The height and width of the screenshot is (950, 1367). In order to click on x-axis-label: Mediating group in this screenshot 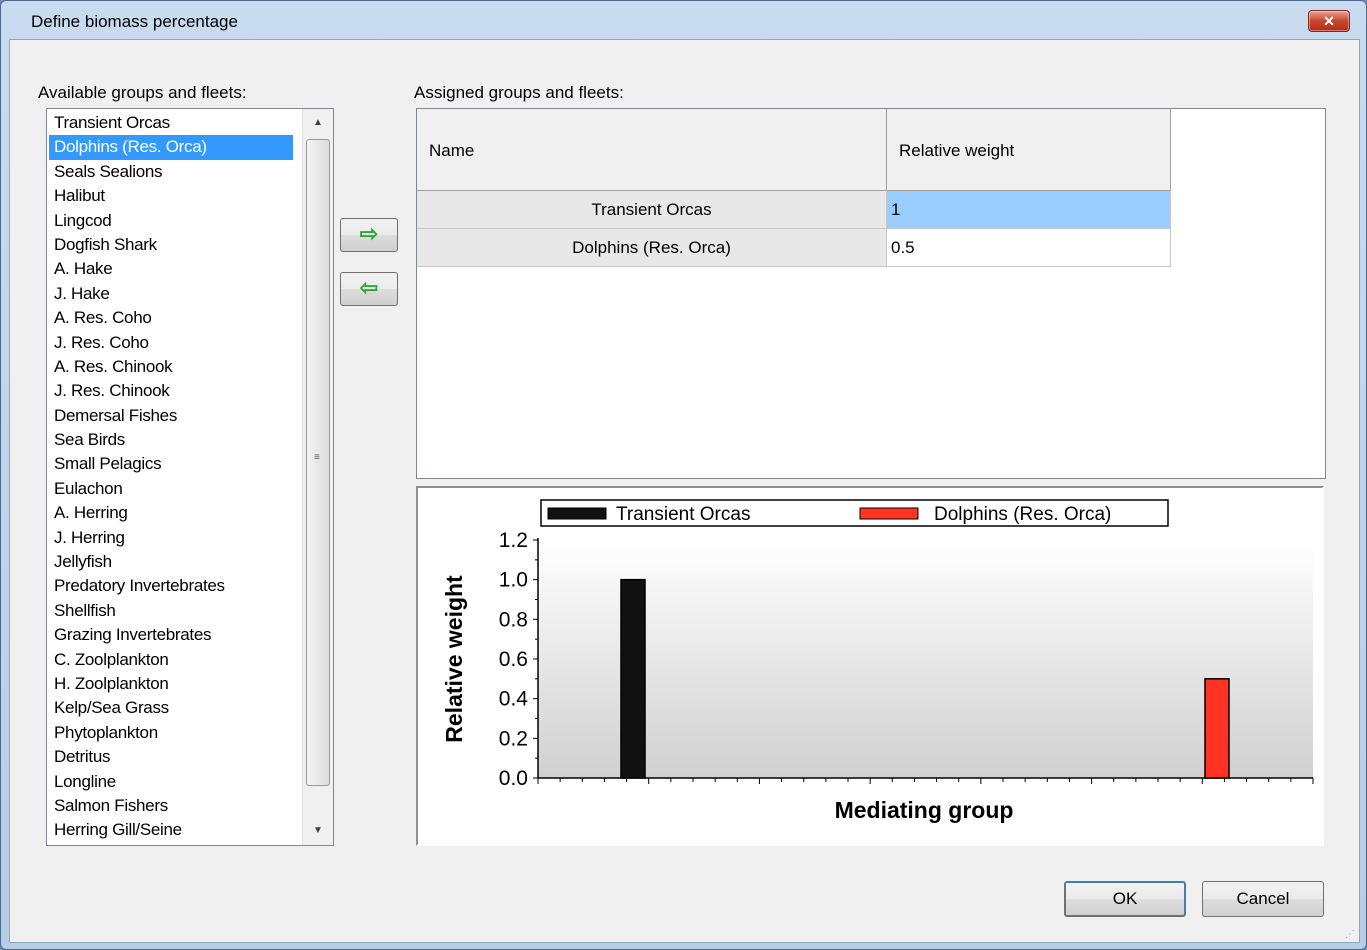, I will do `click(924, 810)`.